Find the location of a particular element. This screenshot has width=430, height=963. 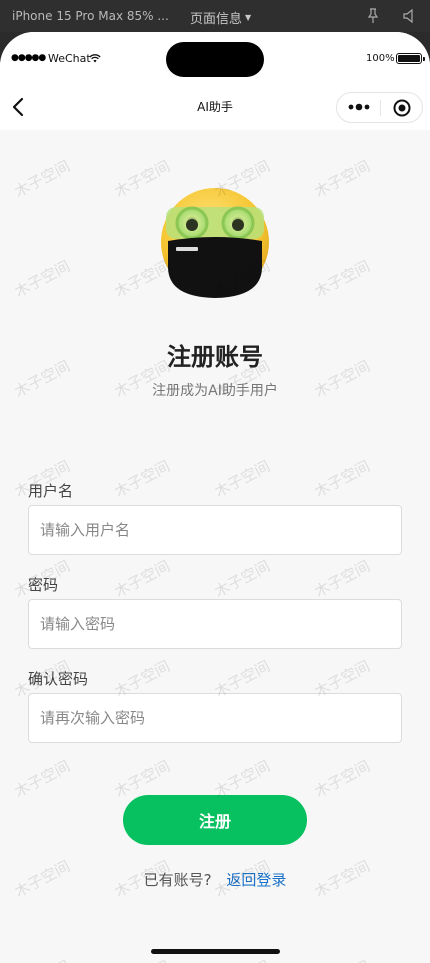

menu-capsule is located at coordinates (379, 107).